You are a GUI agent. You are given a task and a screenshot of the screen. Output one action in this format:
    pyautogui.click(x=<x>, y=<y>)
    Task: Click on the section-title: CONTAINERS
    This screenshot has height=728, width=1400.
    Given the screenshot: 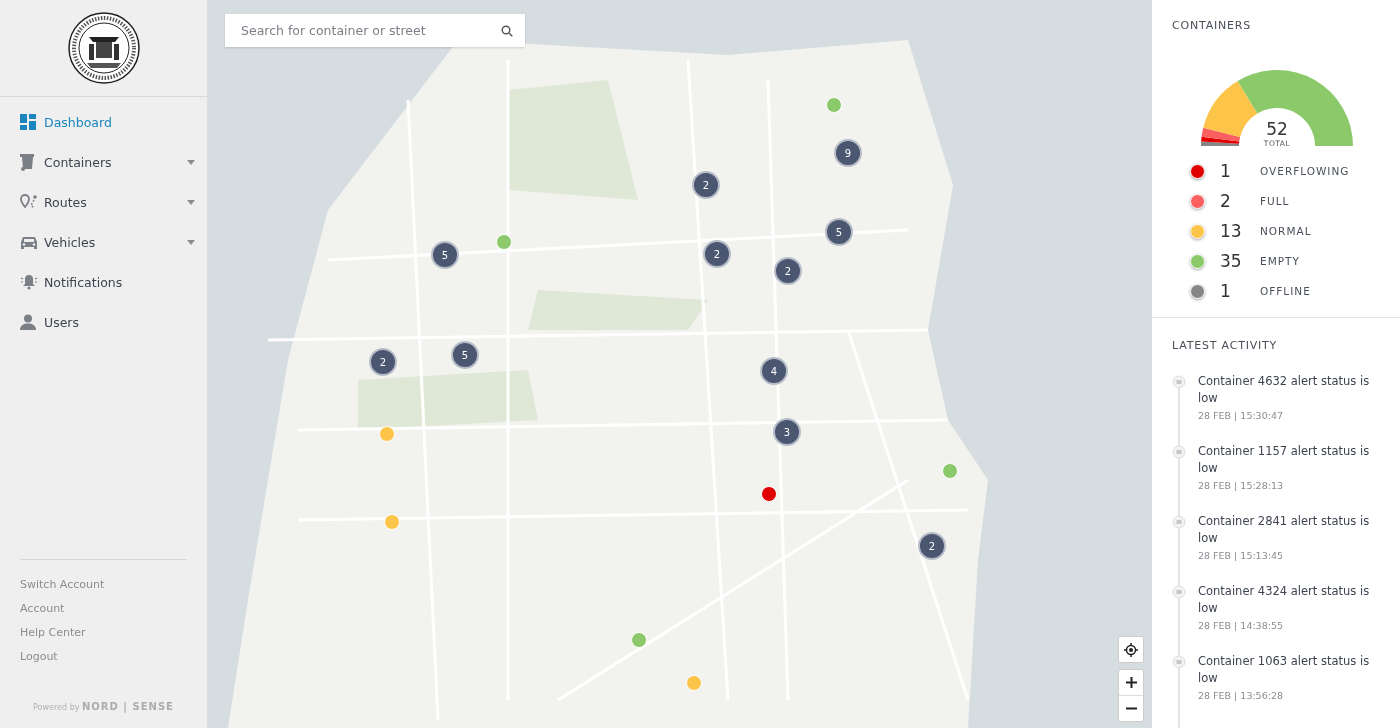 What is the action you would take?
    pyautogui.click(x=1212, y=25)
    